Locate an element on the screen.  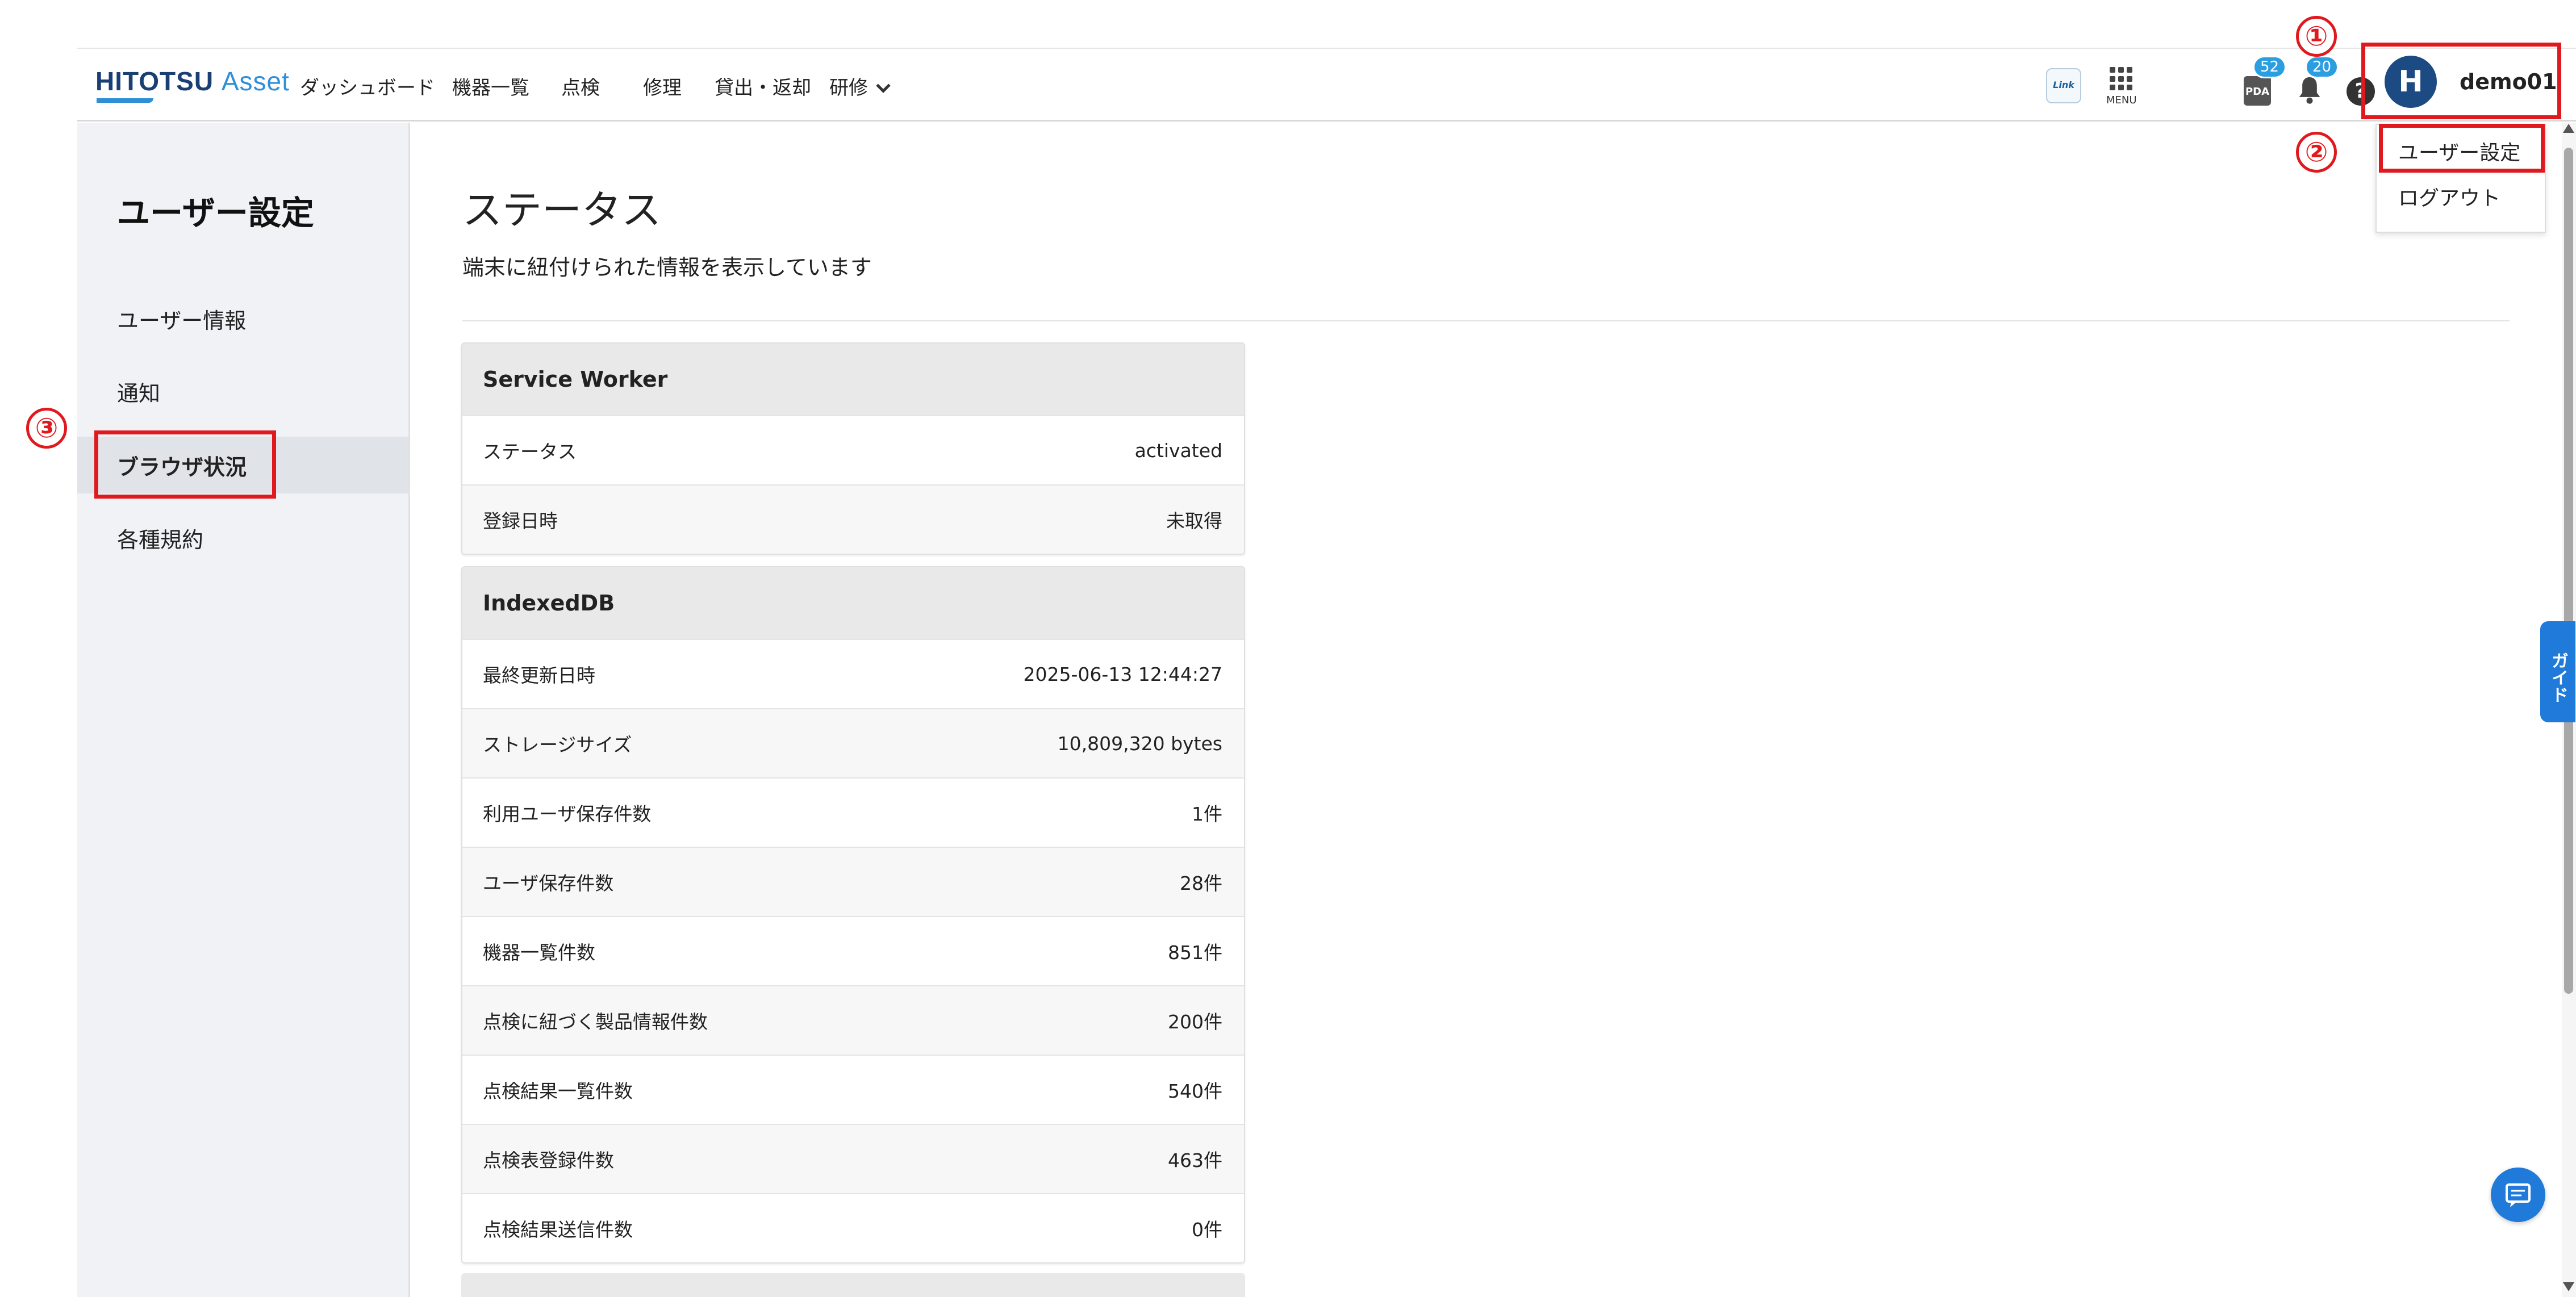
chevron-down-icon is located at coordinates (883, 86).